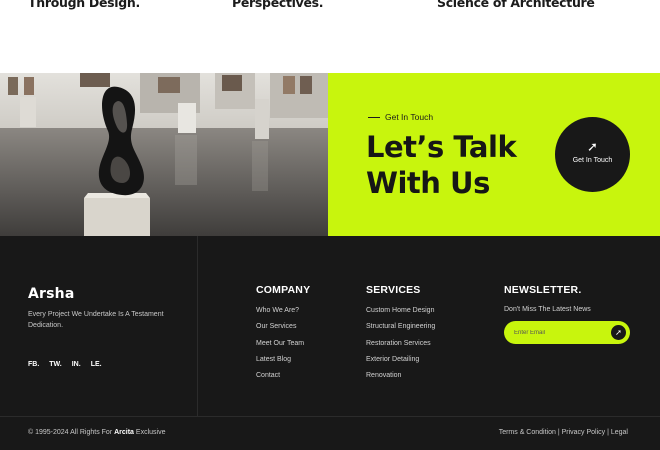 The width and height of the screenshot is (660, 450). Describe the element at coordinates (393, 290) in the screenshot. I see `services-heading: SERVICES` at that location.